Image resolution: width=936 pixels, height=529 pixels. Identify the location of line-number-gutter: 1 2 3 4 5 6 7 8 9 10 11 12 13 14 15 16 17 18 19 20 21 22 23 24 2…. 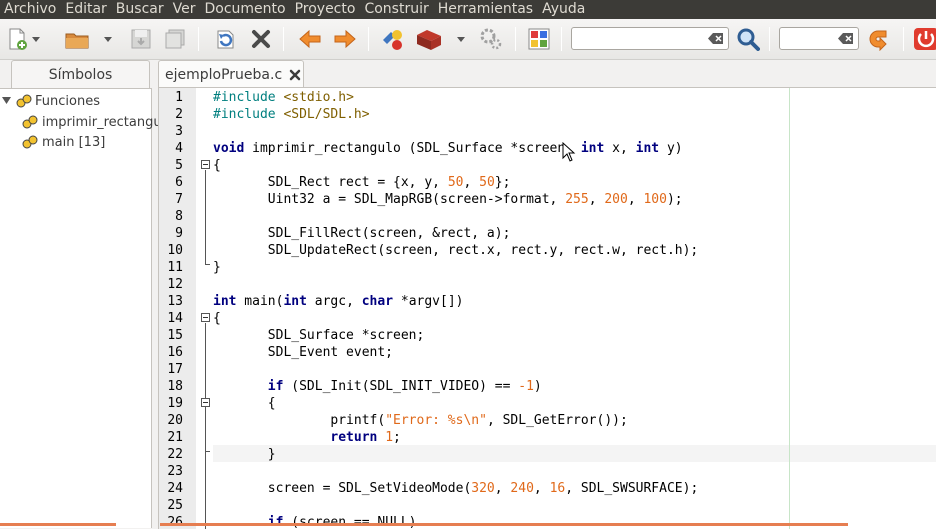
(177, 308).